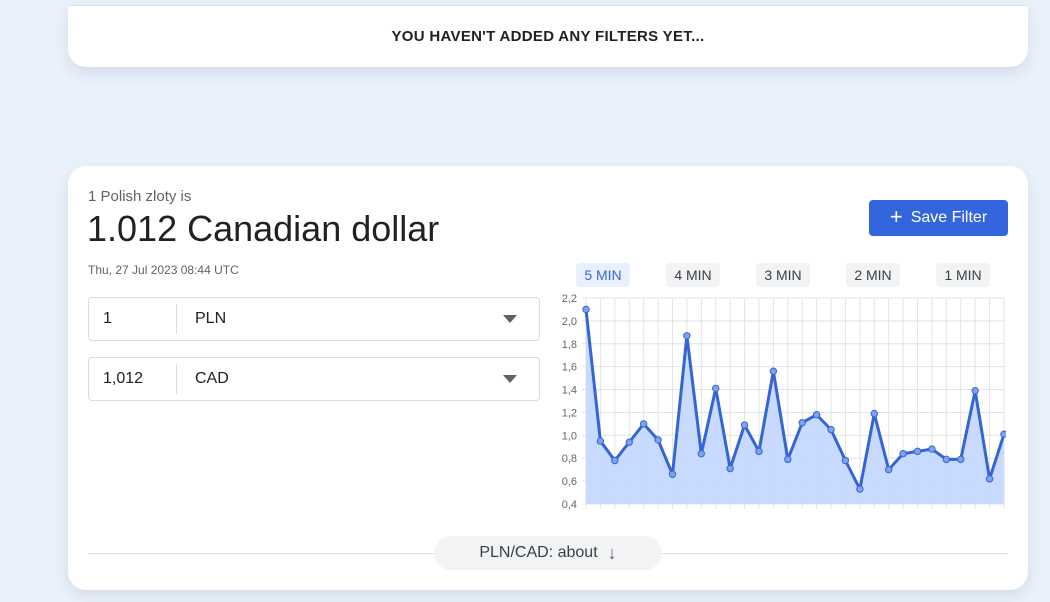  I want to click on y-tick-label: 1,6, so click(569, 368).